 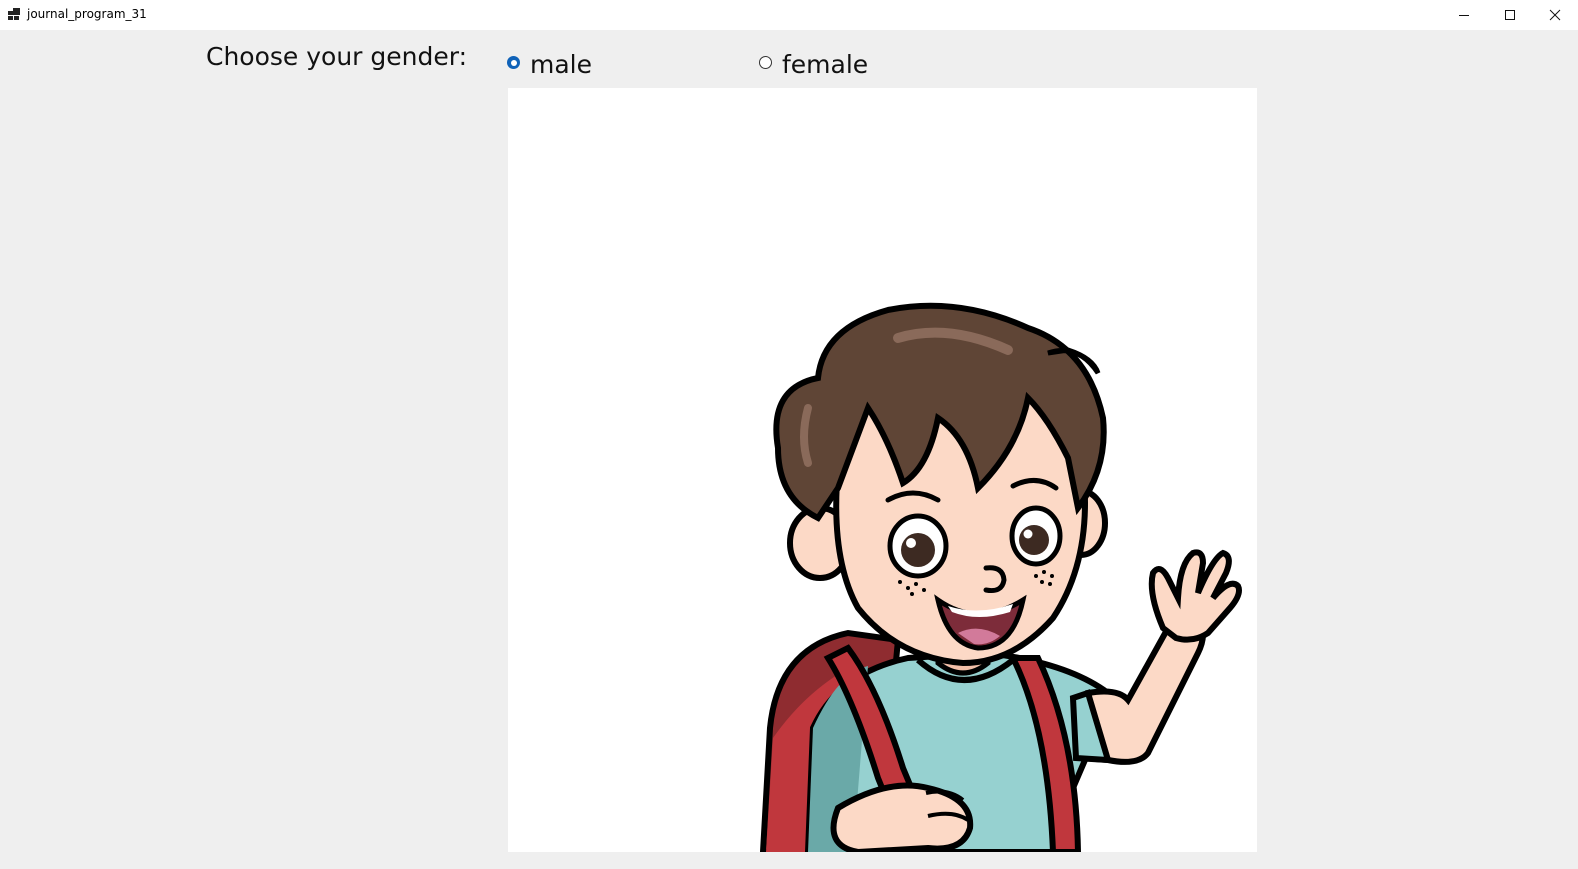 I want to click on radio-unchecked-icon, so click(x=765, y=62).